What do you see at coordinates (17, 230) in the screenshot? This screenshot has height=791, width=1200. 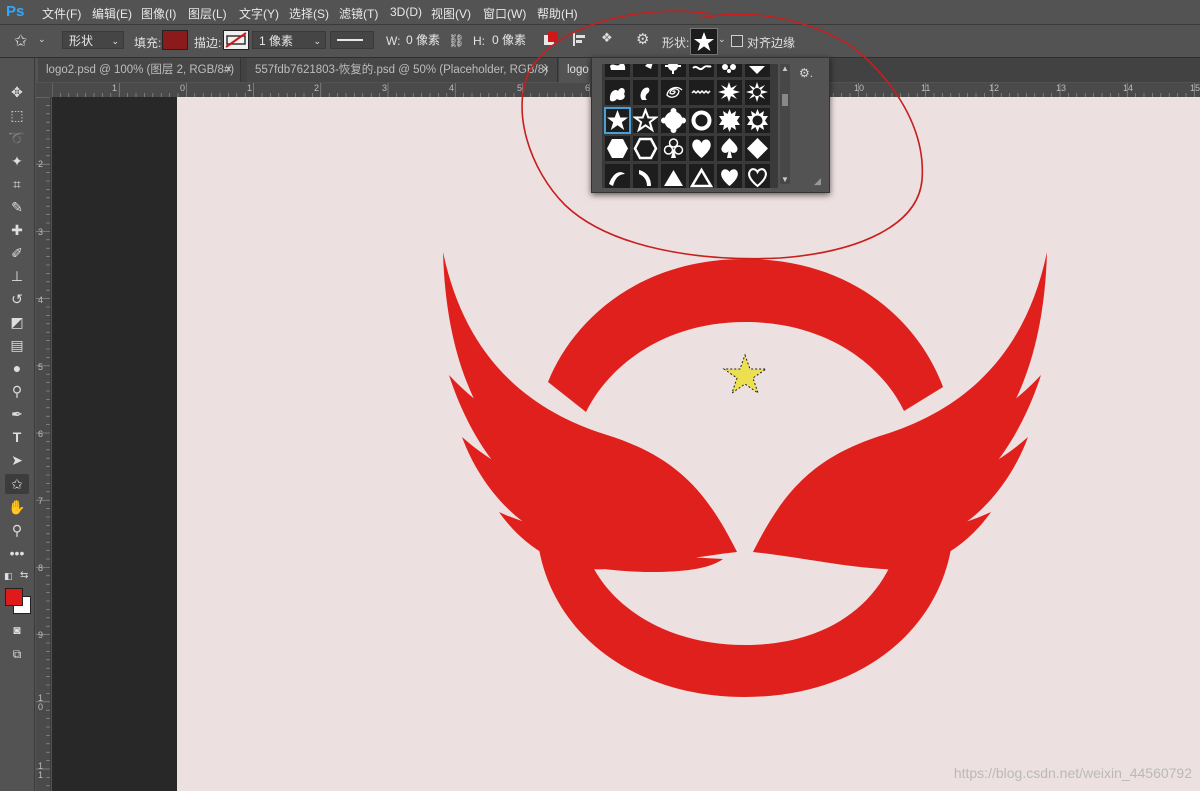 I see `healing-brush-tool-icon: ✚` at bounding box center [17, 230].